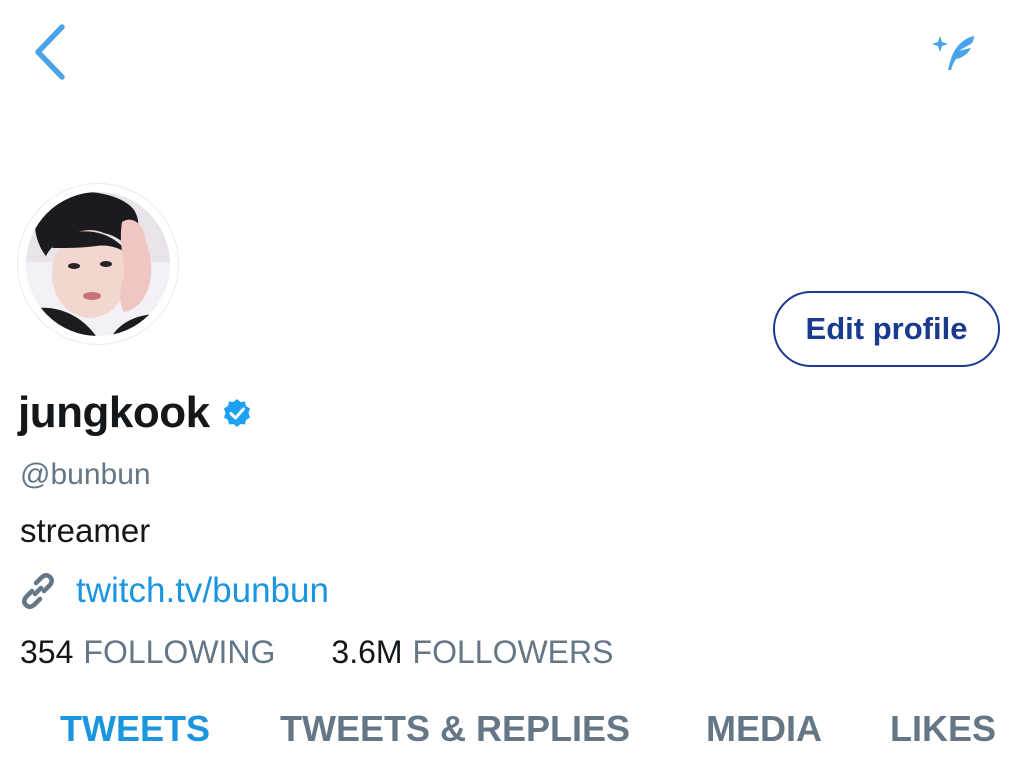 Image resolution: width=1024 pixels, height=776 pixels. I want to click on followers-count: 3.6M, so click(367, 651).